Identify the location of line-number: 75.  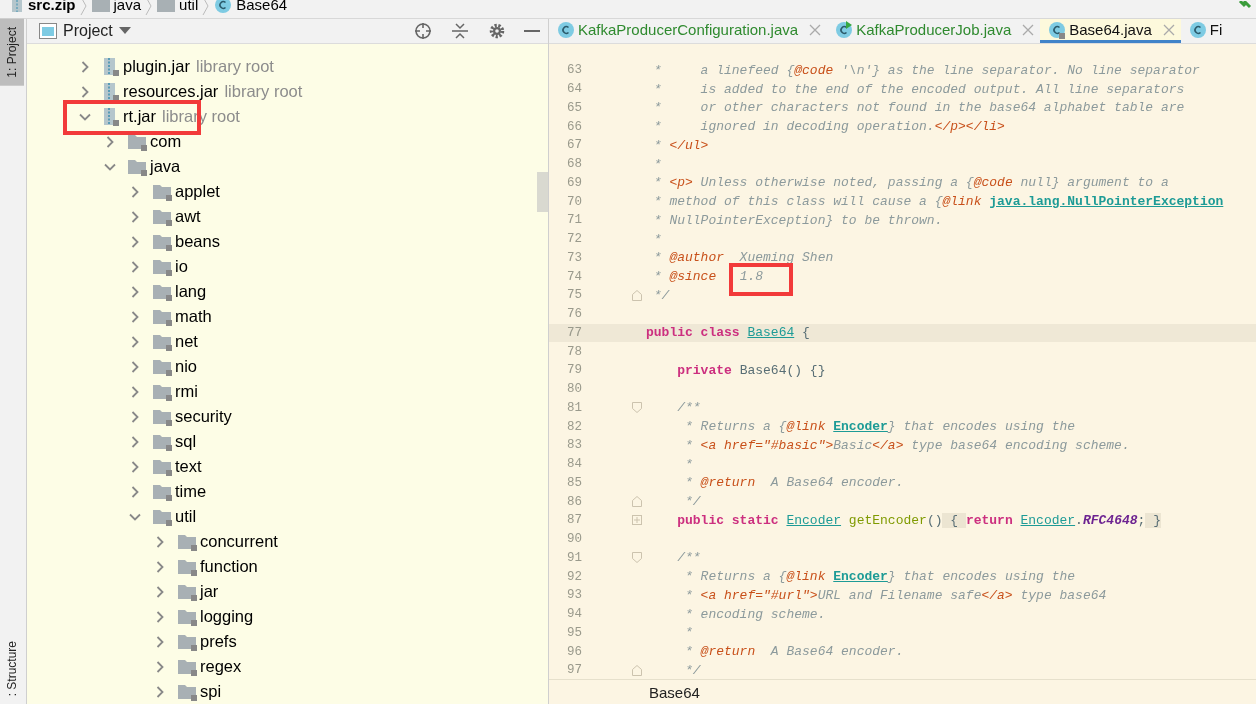
(574, 295).